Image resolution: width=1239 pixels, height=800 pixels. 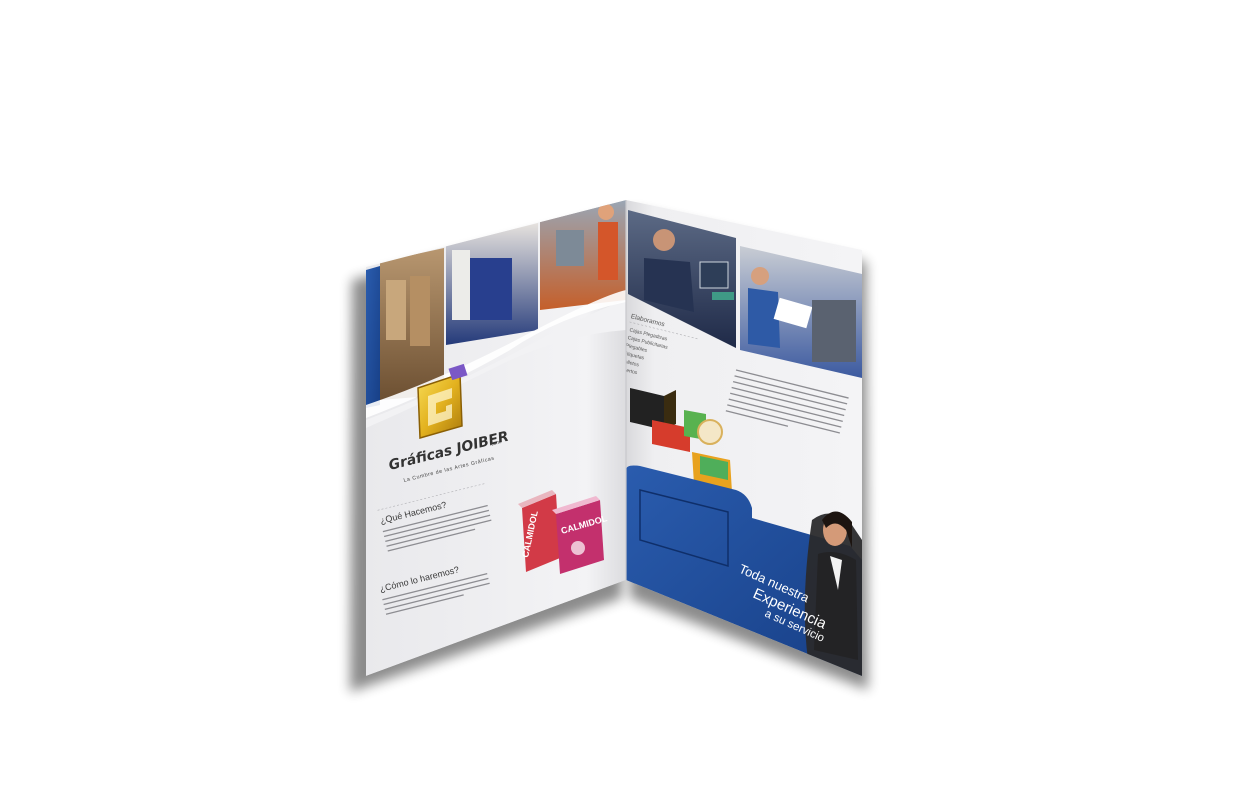 I want to click on paper-rolls-photo, so click(x=396, y=310).